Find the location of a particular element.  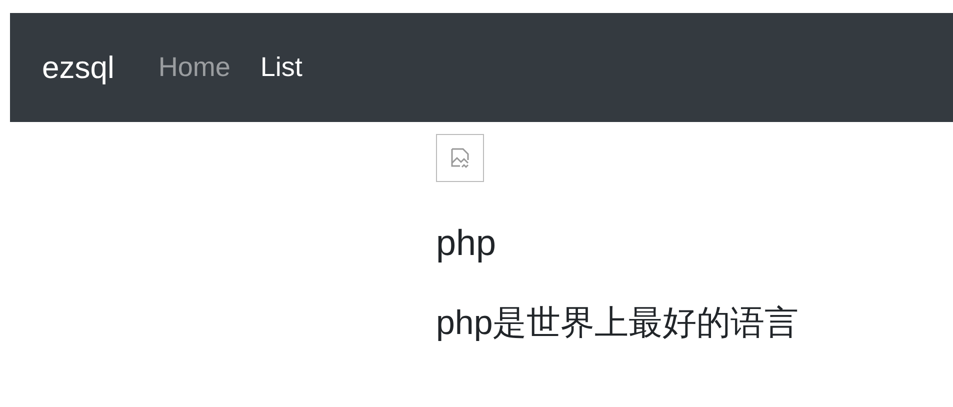

post-title: php is located at coordinates (466, 243).